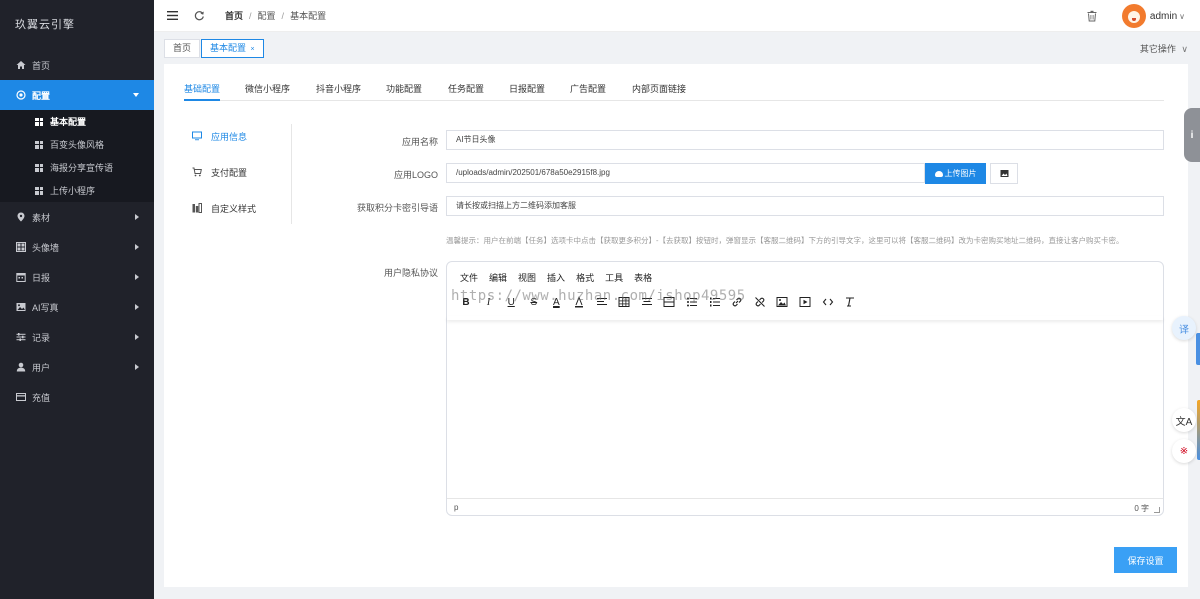 Image resolution: width=1200 pixels, height=599 pixels. What do you see at coordinates (511, 302) in the screenshot?
I see `underline-icon: U` at bounding box center [511, 302].